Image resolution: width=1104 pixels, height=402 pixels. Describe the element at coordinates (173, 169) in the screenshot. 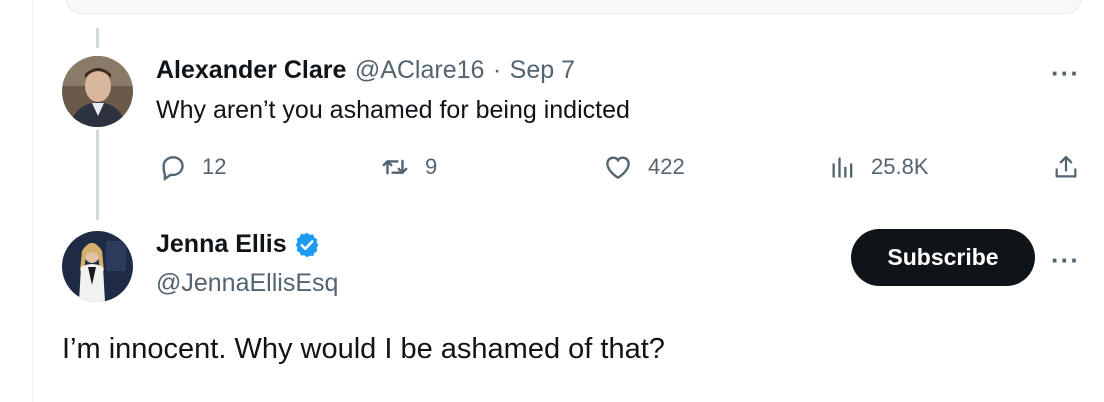

I see `reply-icon` at that location.